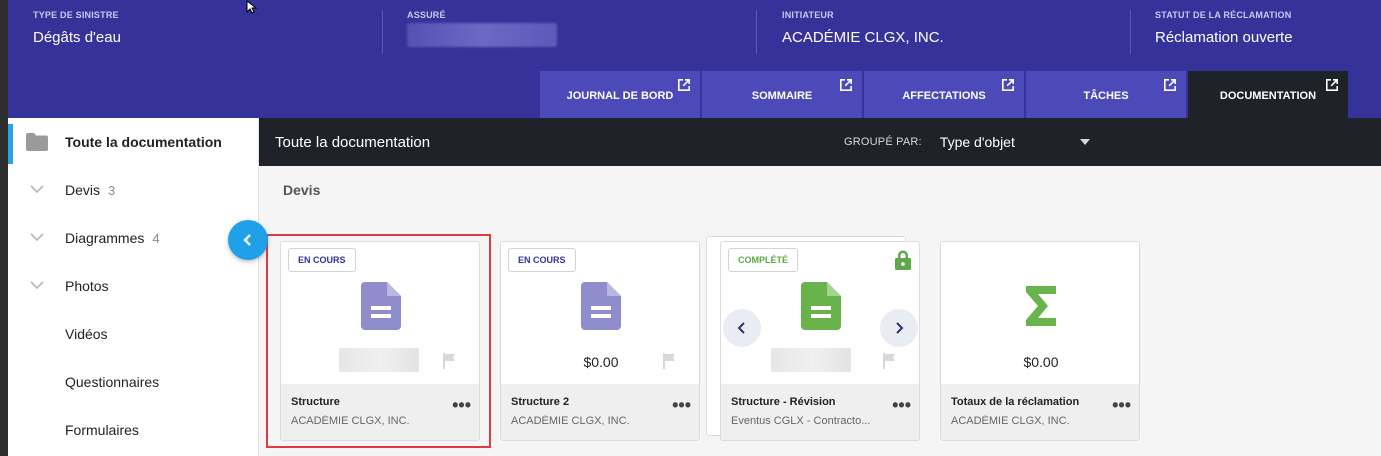 The image size is (1381, 456). Describe the element at coordinates (86, 334) in the screenshot. I see `sidebar-item-label: Vidéos` at that location.